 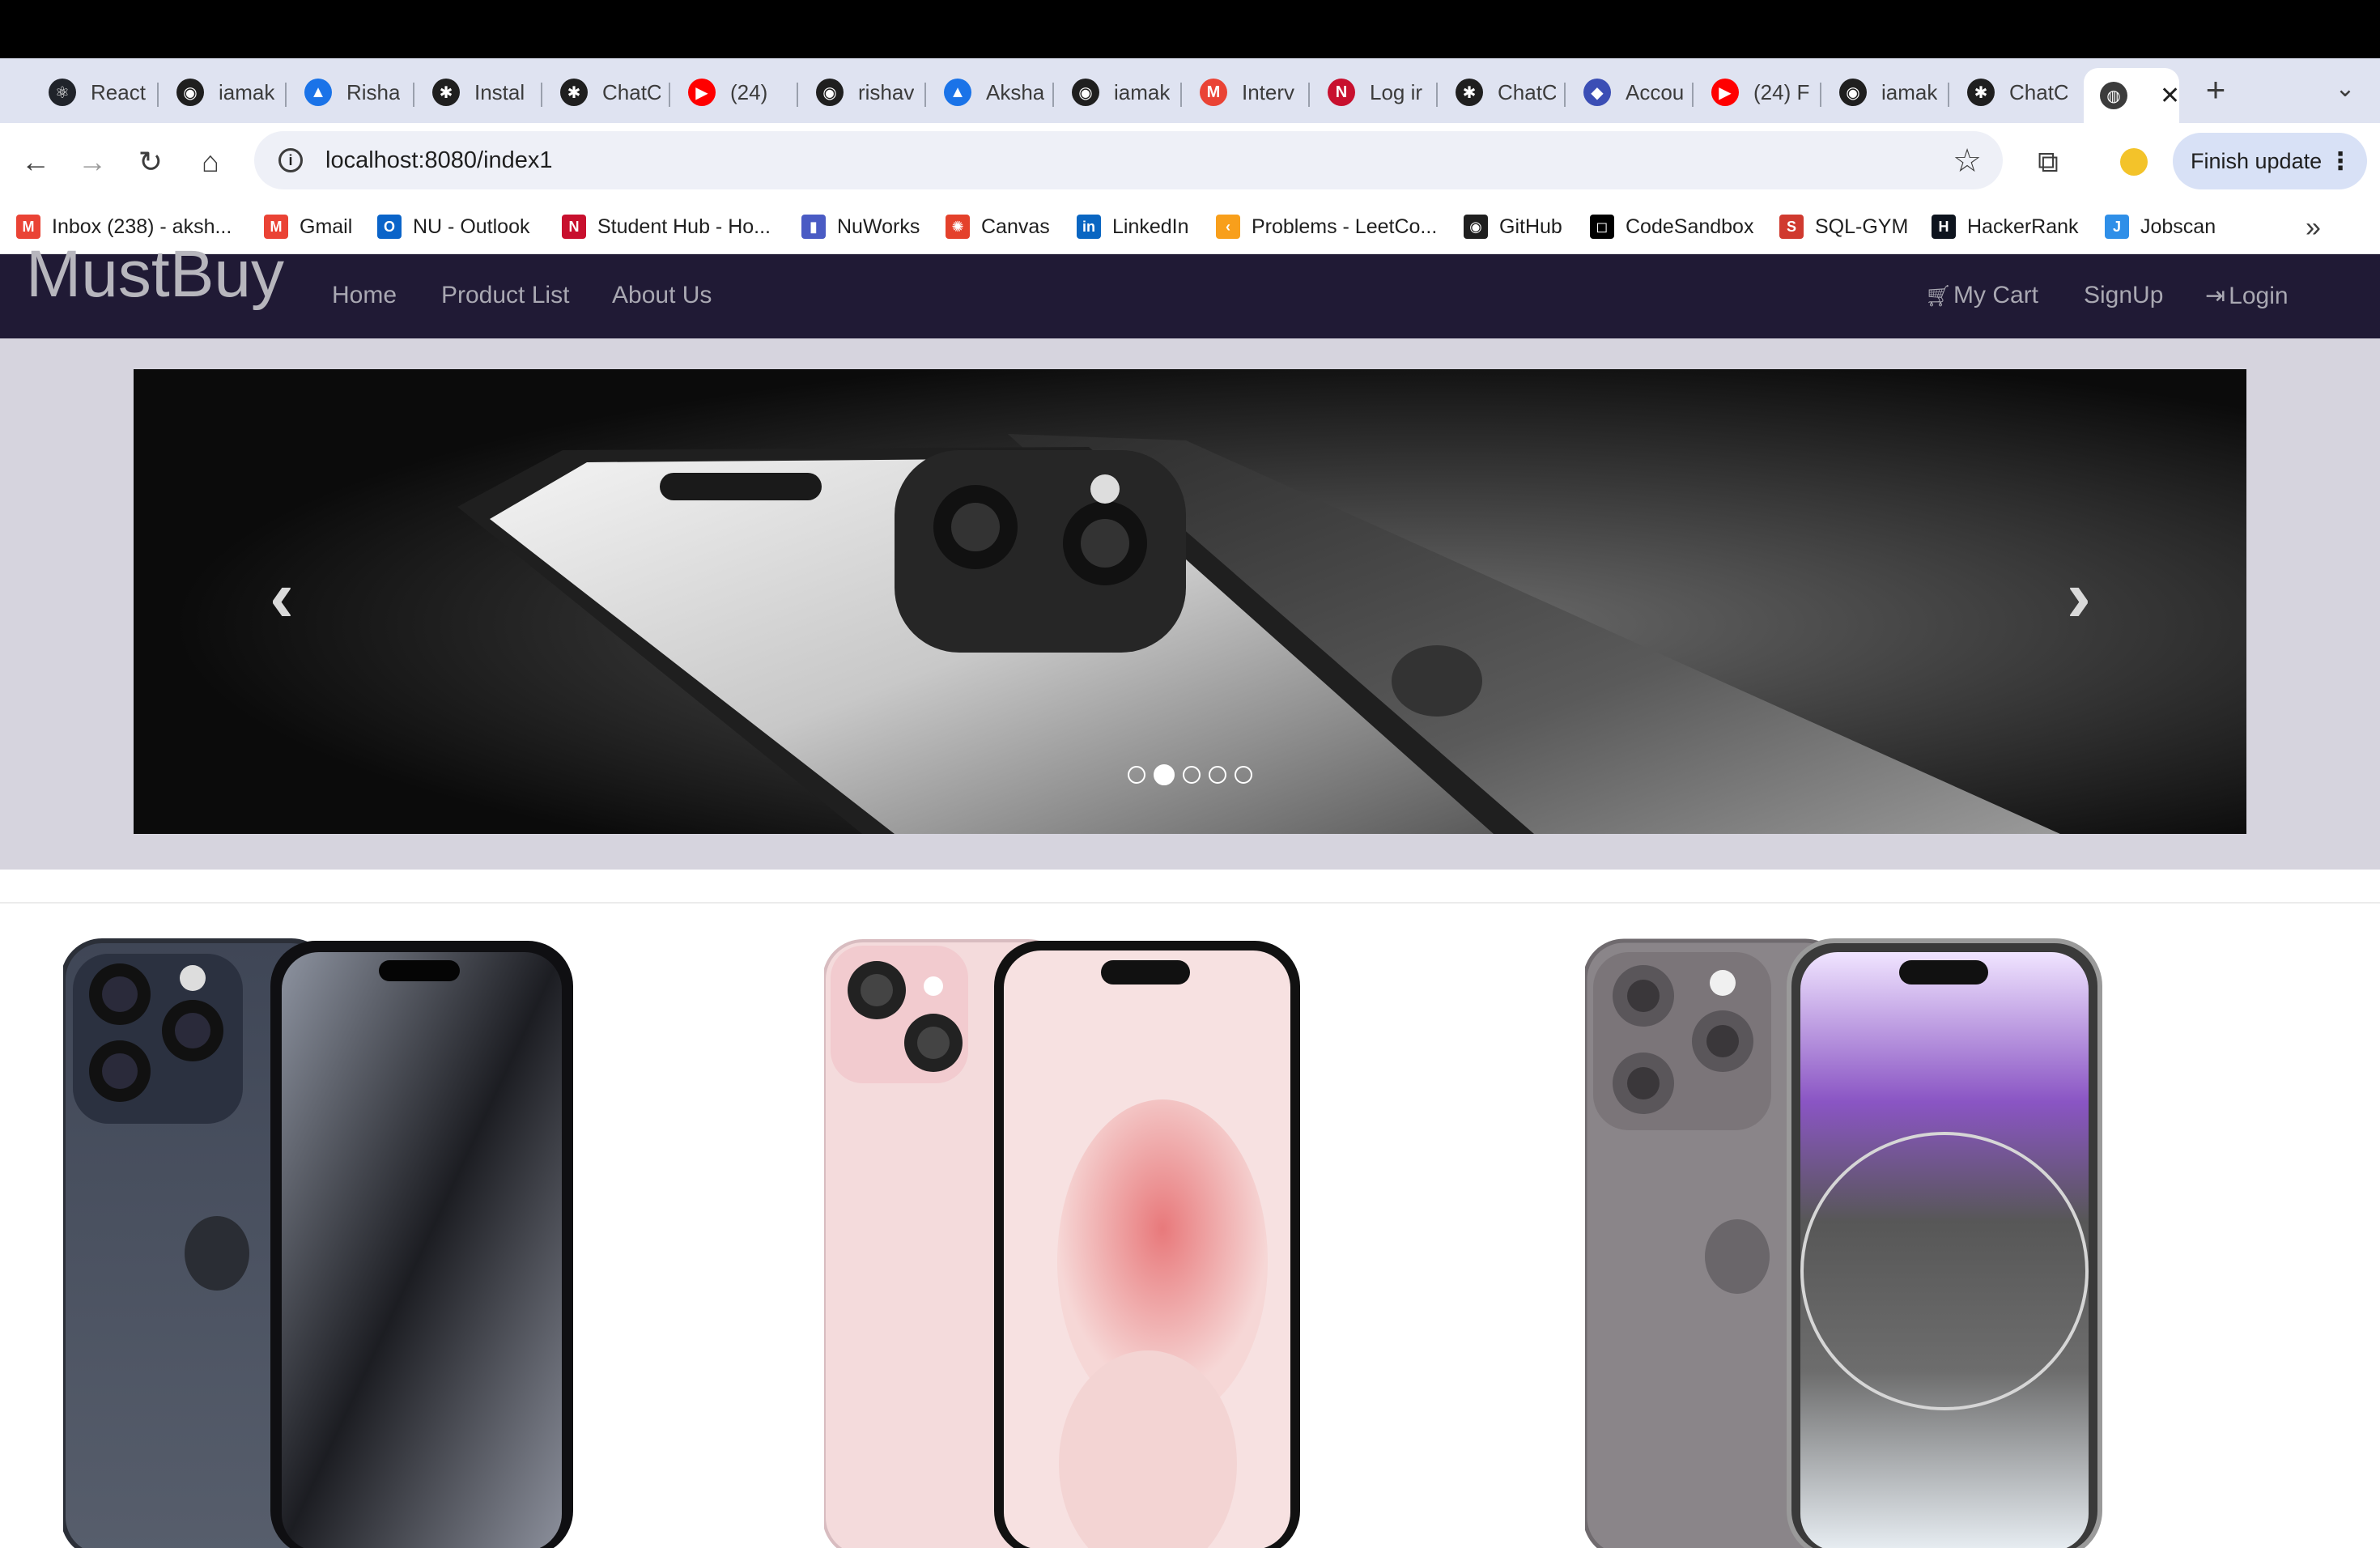 What do you see at coordinates (1228, 227) in the screenshot?
I see `leetcode-icon: ‹` at bounding box center [1228, 227].